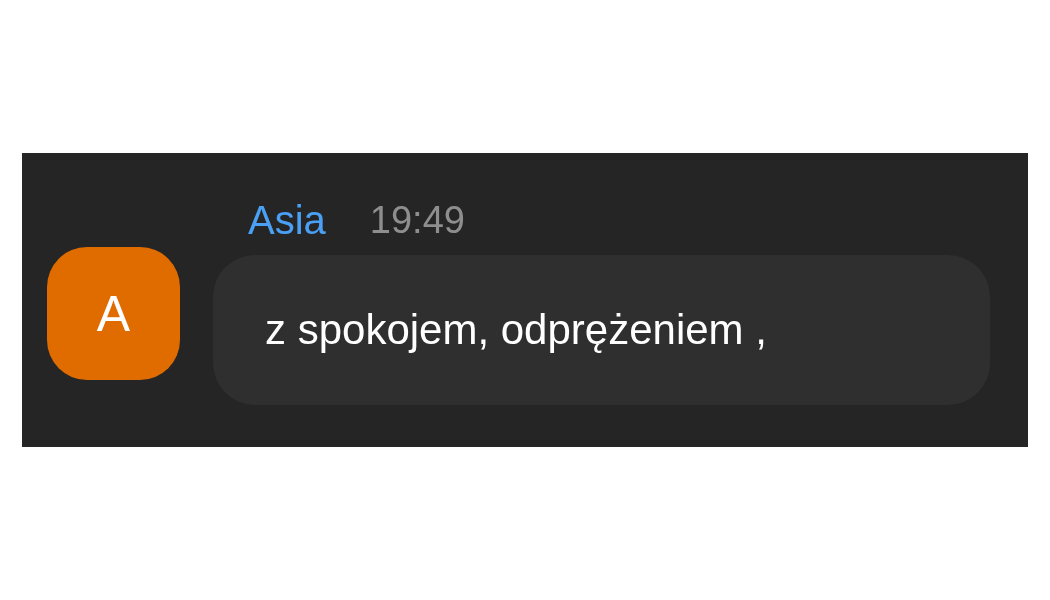 This screenshot has width=1050, height=600. I want to click on message-time: 19:49, so click(417, 220).